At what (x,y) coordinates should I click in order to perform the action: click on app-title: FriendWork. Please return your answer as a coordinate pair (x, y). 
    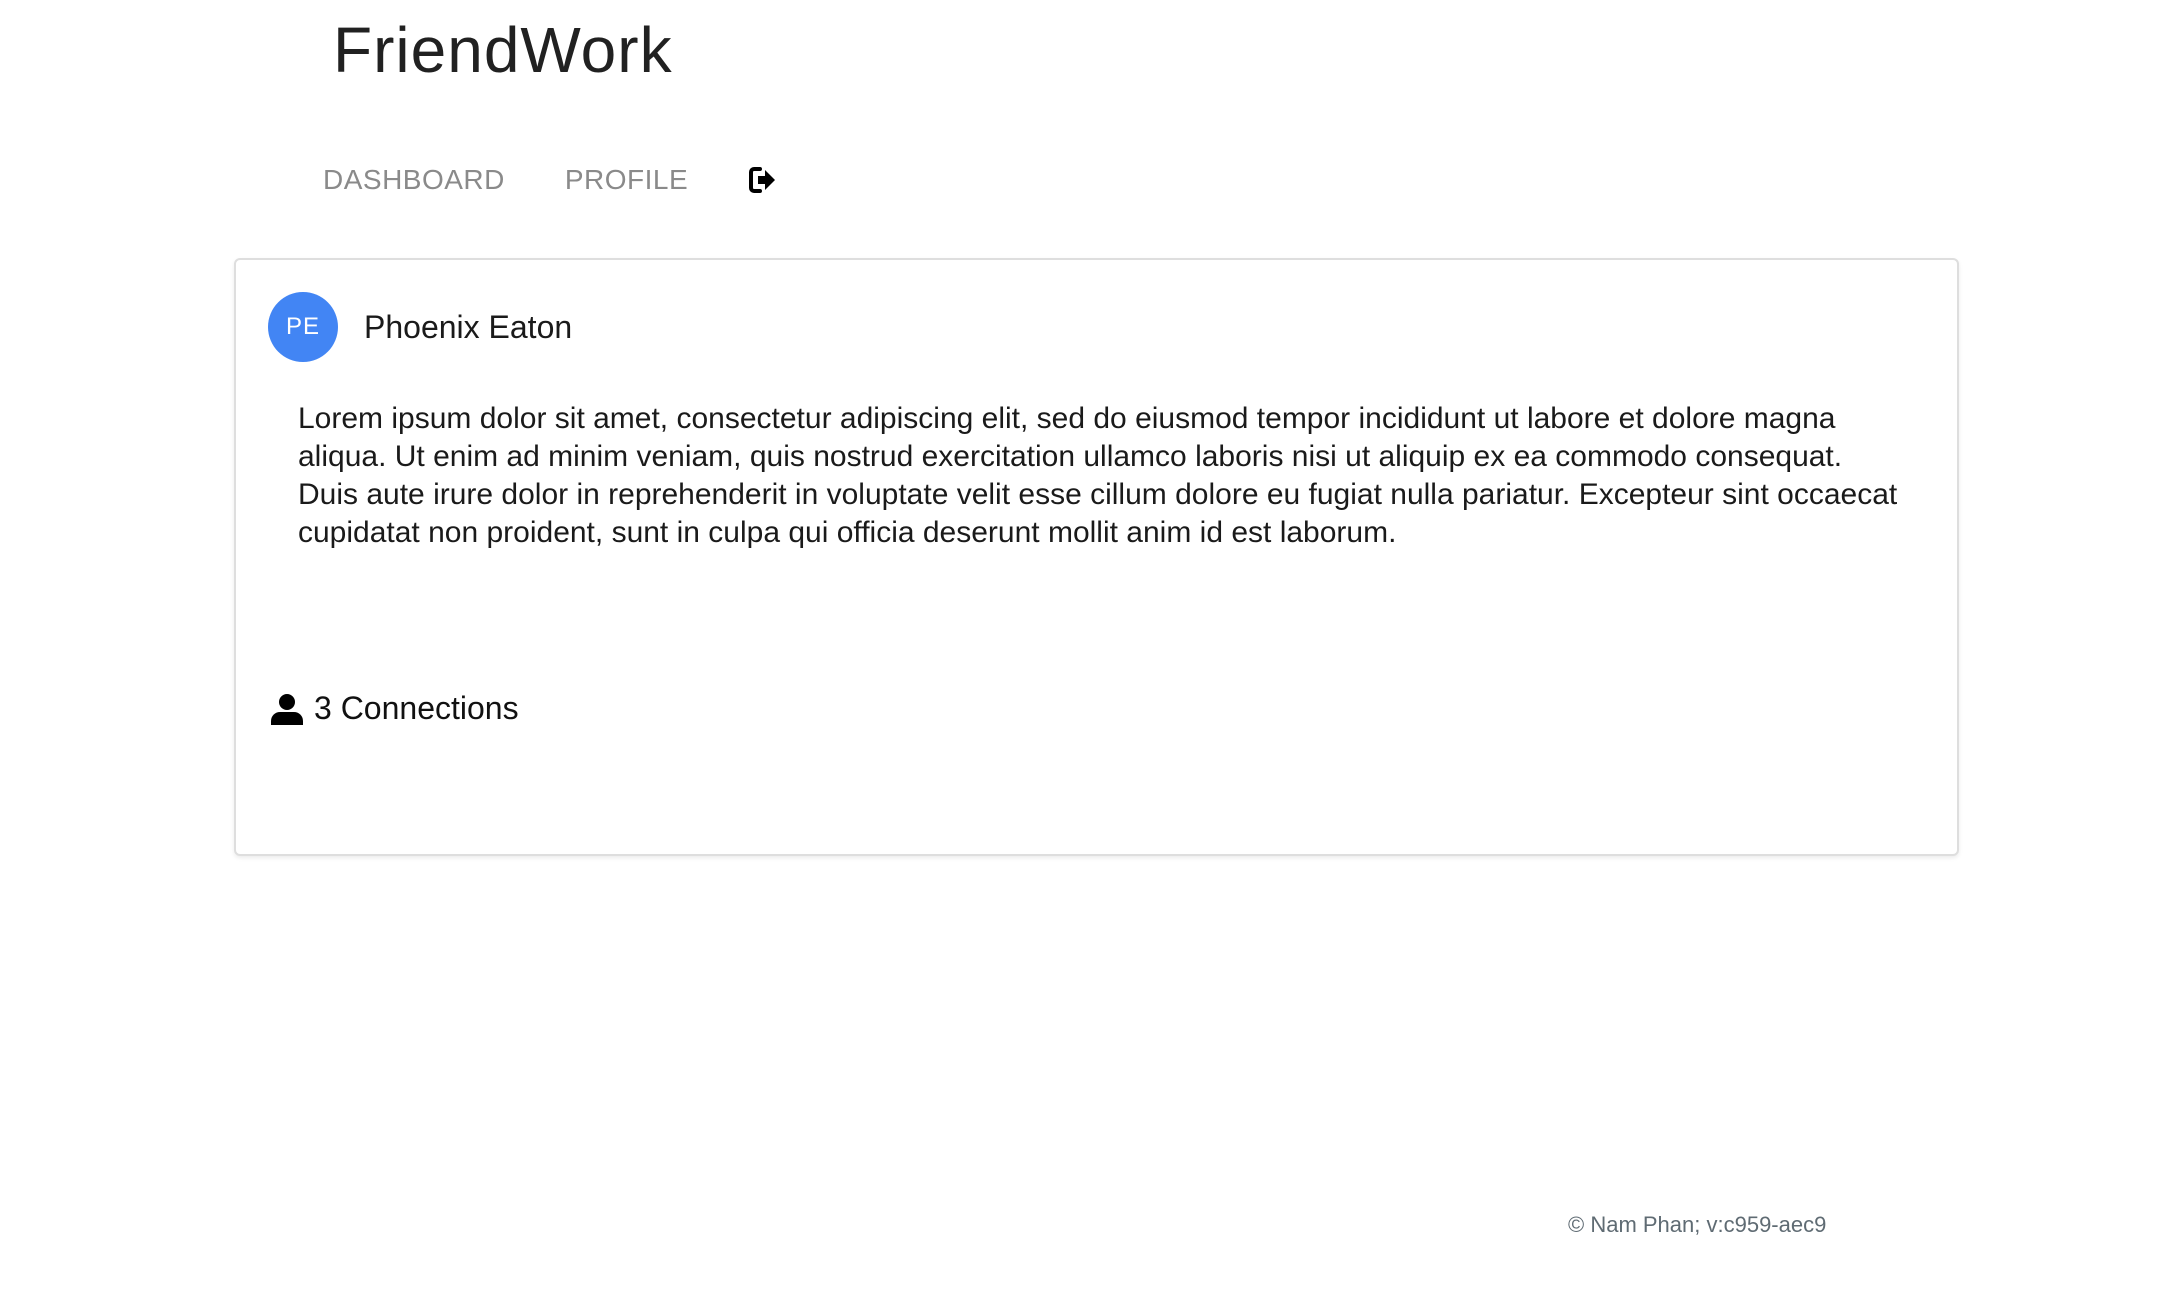
    Looking at the image, I should click on (503, 50).